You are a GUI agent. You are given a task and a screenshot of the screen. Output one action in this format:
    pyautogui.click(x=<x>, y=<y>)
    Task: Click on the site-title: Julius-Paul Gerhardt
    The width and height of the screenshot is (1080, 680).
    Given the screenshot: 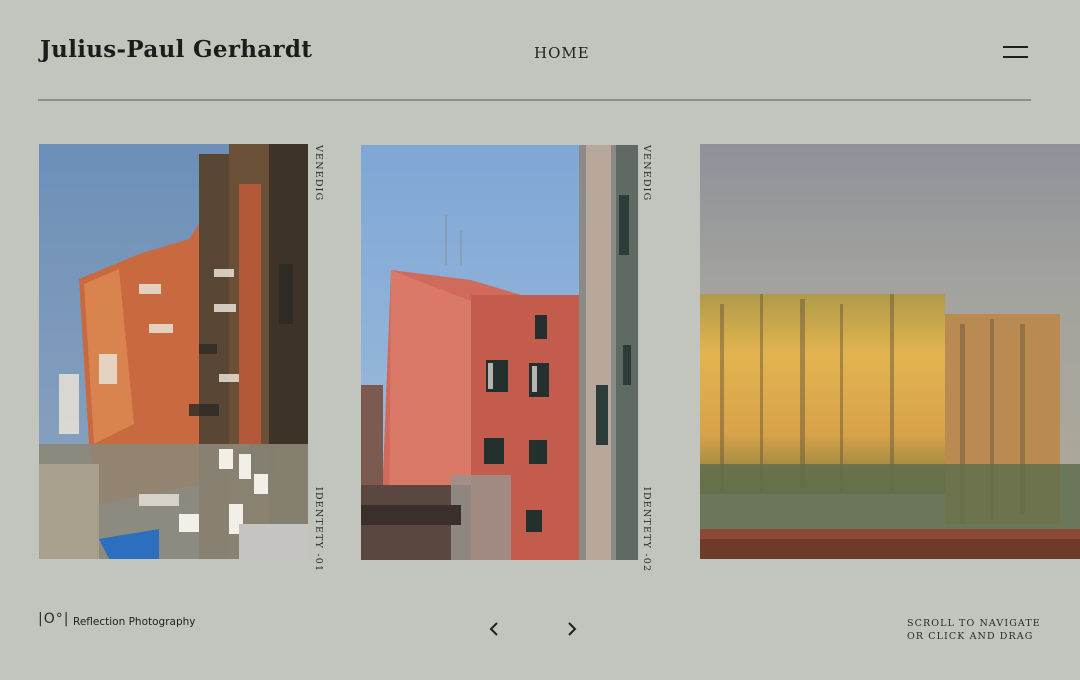 What is the action you would take?
    pyautogui.click(x=176, y=49)
    